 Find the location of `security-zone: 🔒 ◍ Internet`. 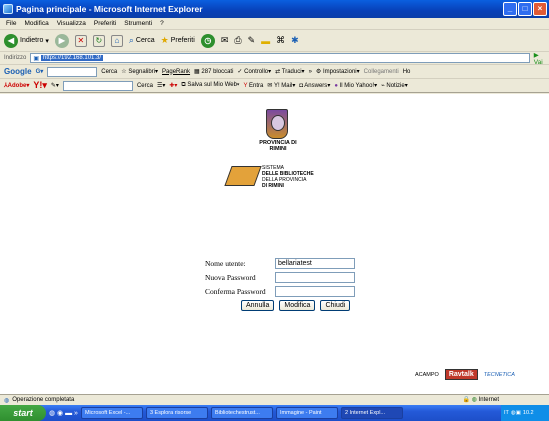

security-zone: 🔒 ◍ Internet is located at coordinates (480, 400).